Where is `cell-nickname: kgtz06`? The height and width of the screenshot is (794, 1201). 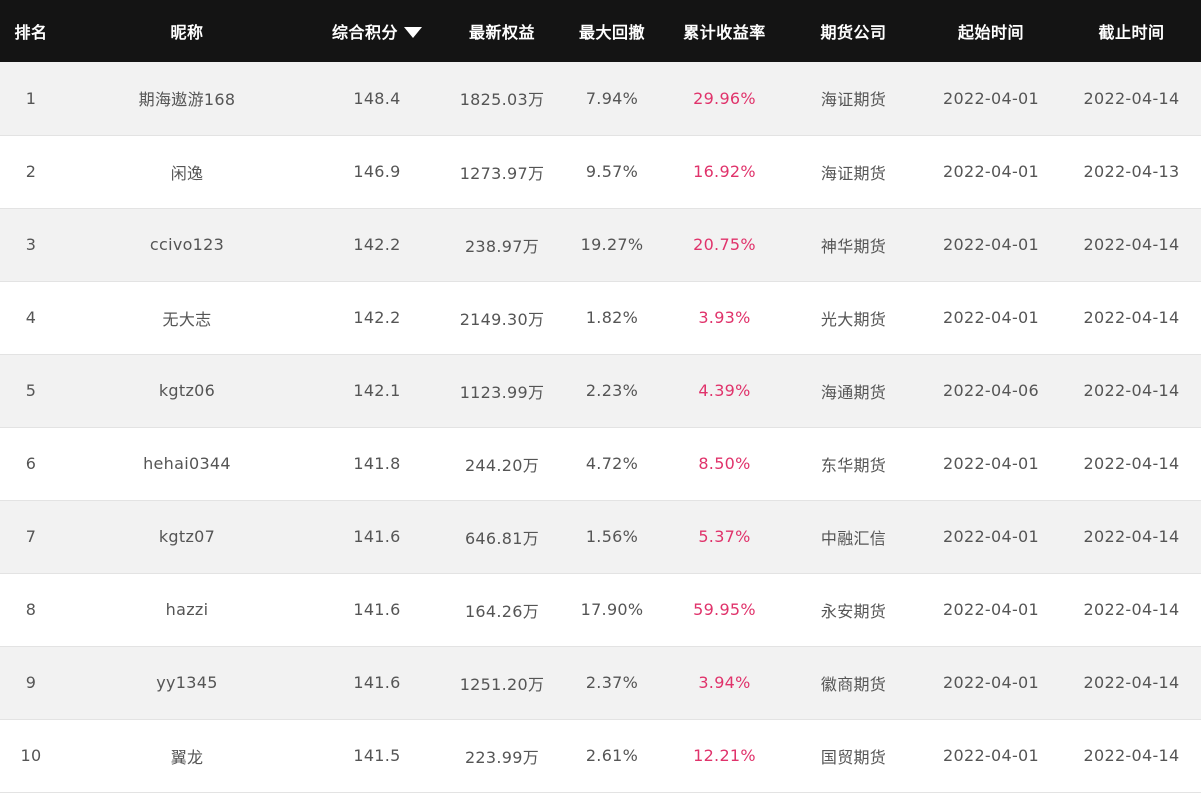 cell-nickname: kgtz06 is located at coordinates (187, 390).